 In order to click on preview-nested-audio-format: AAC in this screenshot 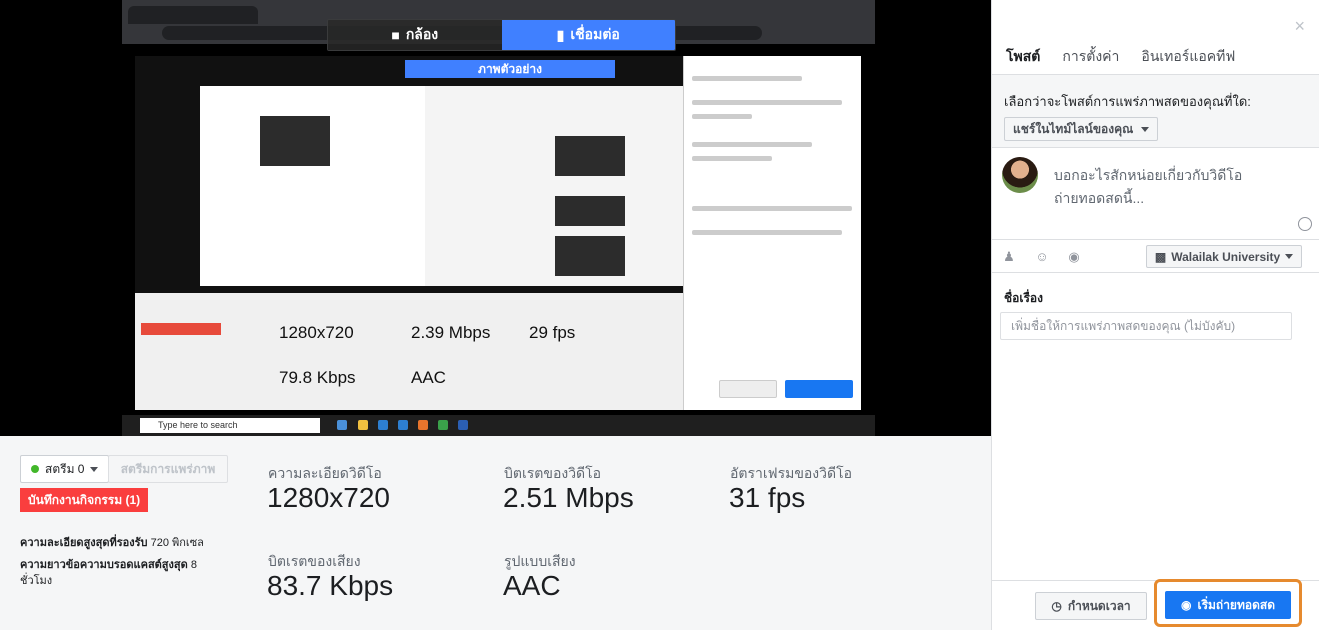, I will do `click(428, 377)`.